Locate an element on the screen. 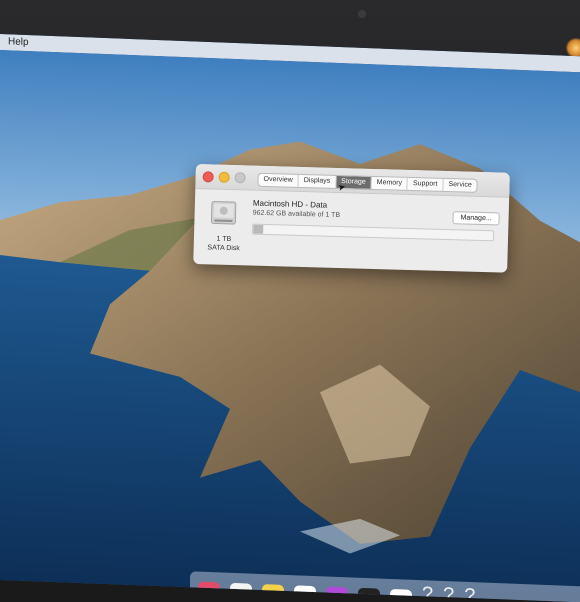  zoom-button is located at coordinates (240, 178).